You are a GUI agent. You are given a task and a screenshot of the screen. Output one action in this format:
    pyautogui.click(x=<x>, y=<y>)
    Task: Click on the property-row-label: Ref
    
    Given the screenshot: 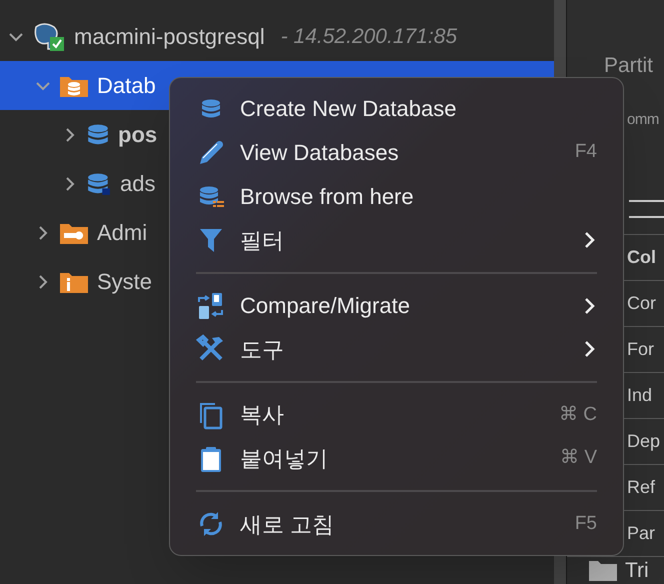 What is the action you would take?
    pyautogui.click(x=641, y=487)
    